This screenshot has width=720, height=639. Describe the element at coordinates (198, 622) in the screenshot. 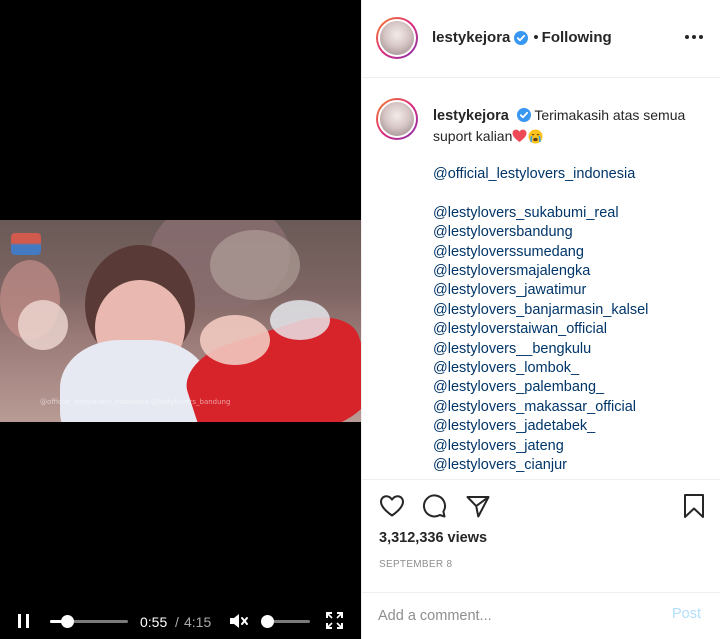

I see `total-time: 4:15` at that location.